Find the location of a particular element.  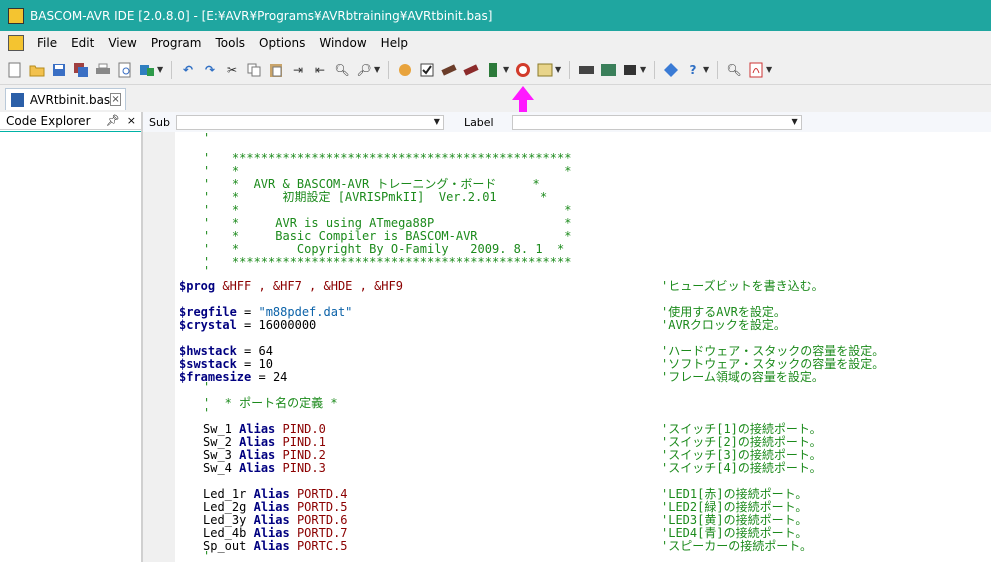

bas-file-icon is located at coordinates (17, 99).